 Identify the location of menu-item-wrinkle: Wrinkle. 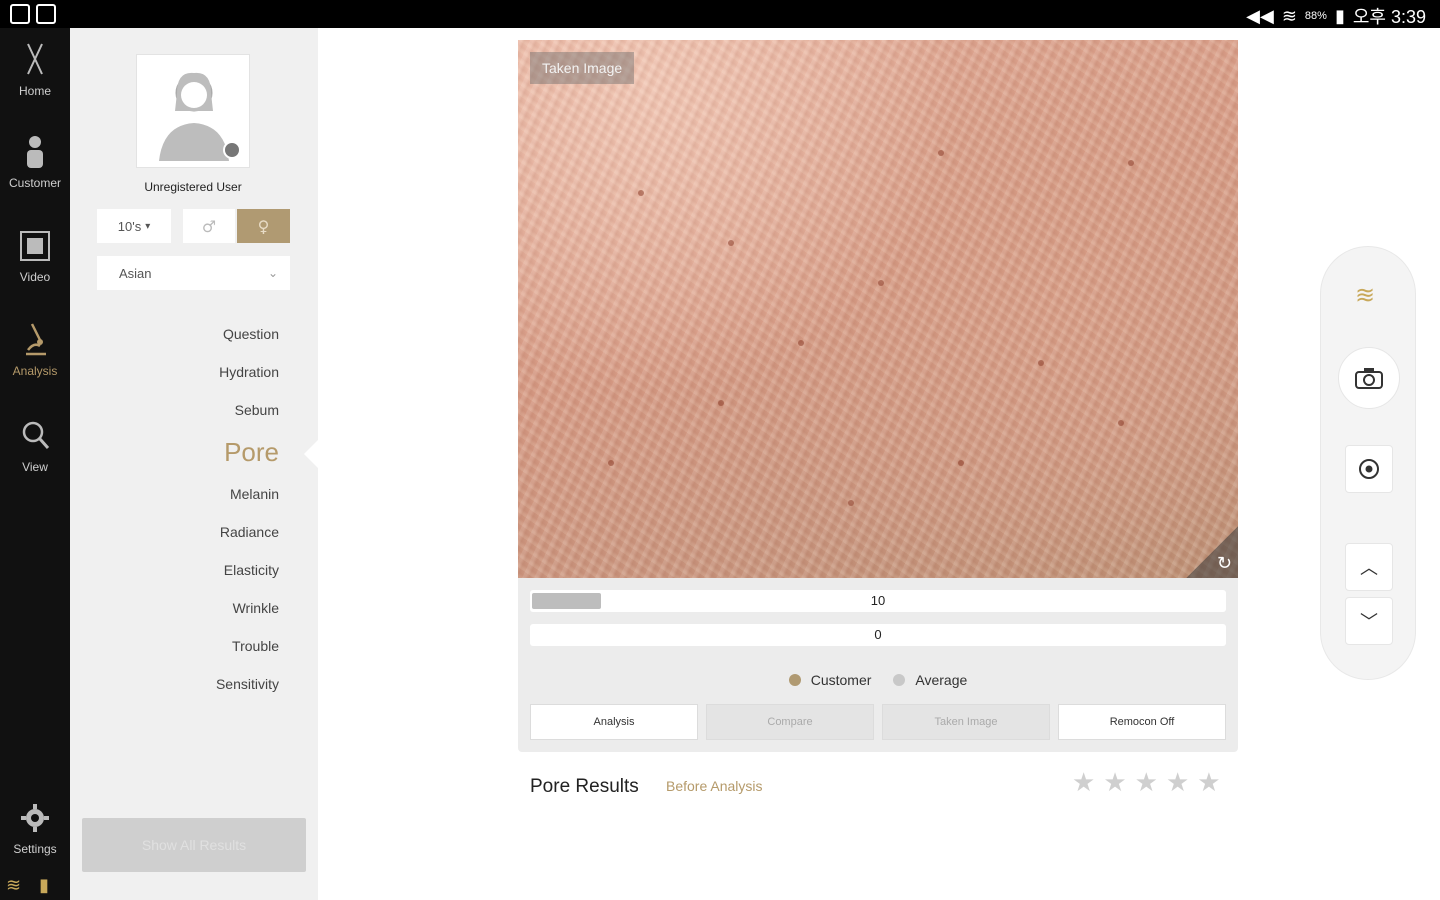
(247, 611).